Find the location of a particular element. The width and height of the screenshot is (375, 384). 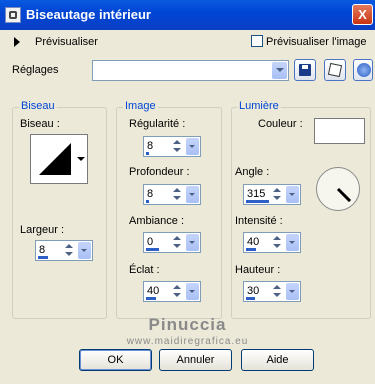

bevel-shape-preview is located at coordinates (55, 159).